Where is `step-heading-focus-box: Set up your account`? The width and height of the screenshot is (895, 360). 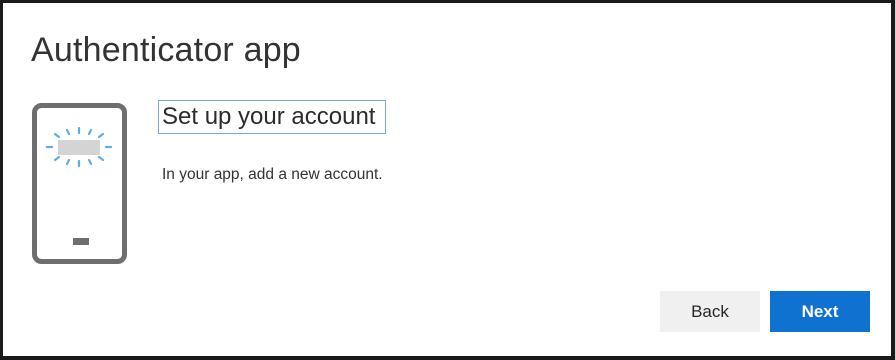 step-heading-focus-box: Set up your account is located at coordinates (272, 117).